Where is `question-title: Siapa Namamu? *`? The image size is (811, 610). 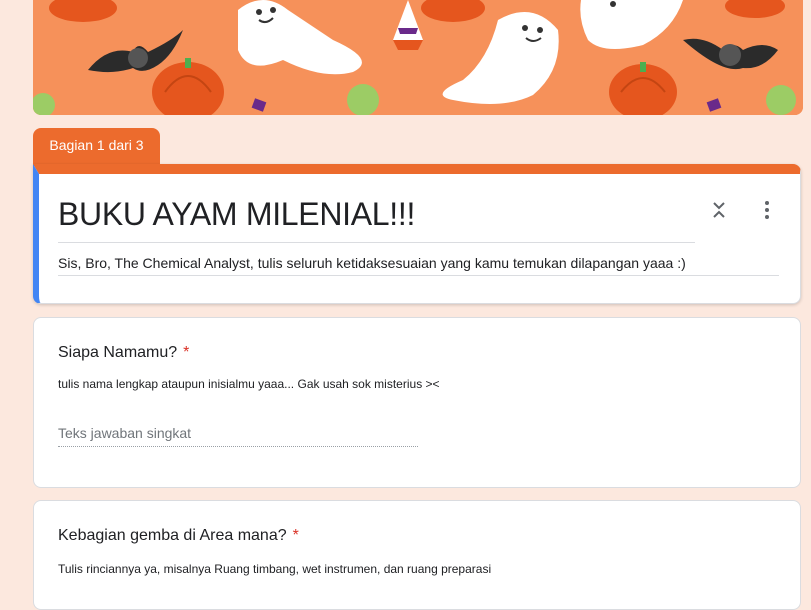
question-title: Siapa Namamu? * is located at coordinates (123, 353).